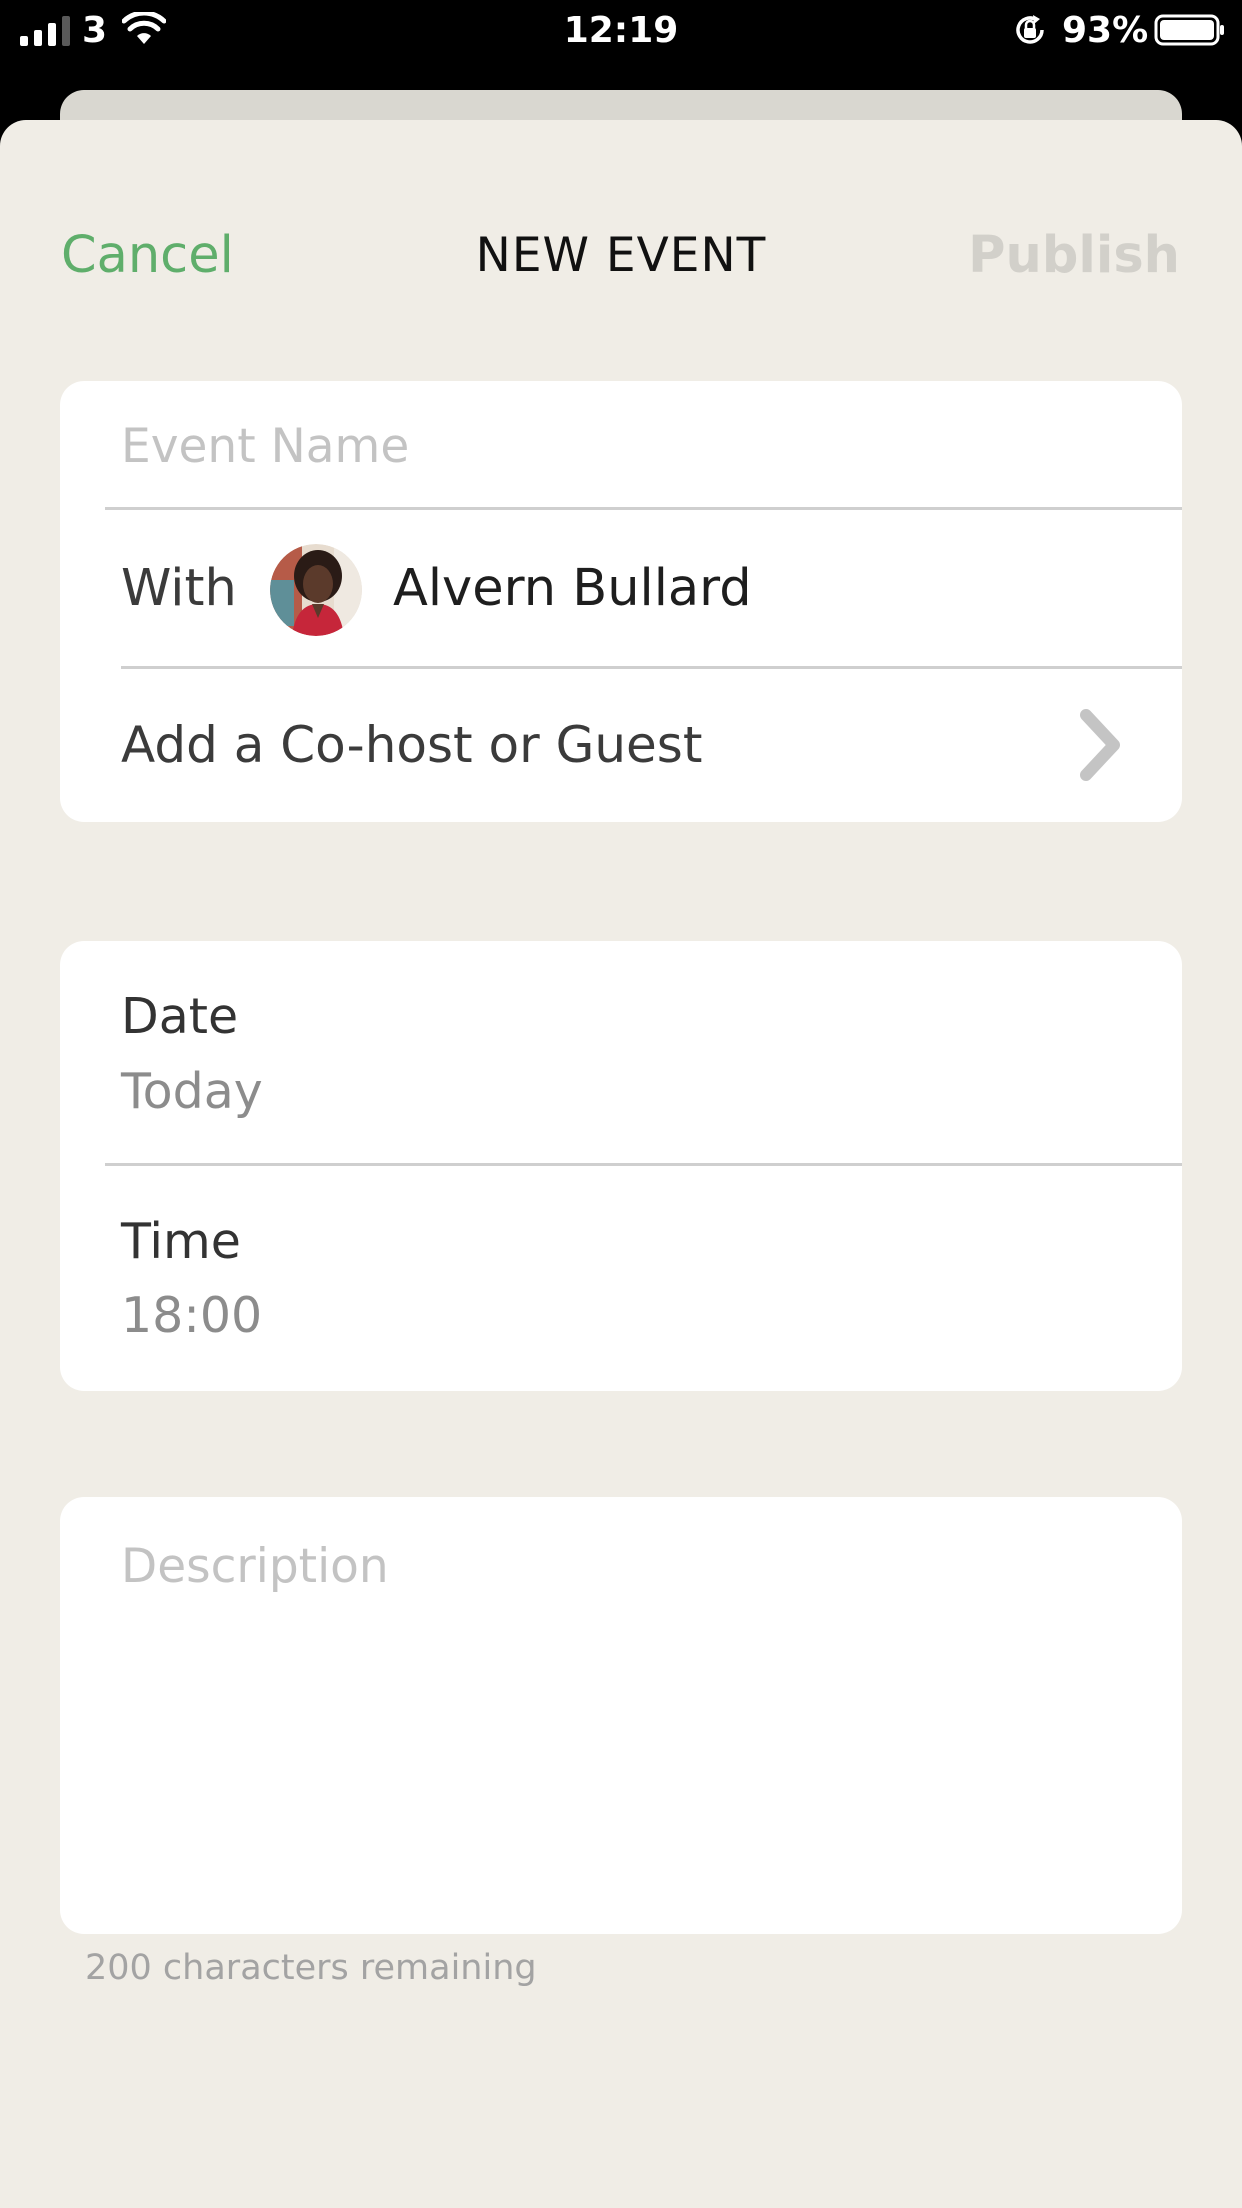 This screenshot has width=1242, height=2208. Describe the element at coordinates (181, 1241) in the screenshot. I see `time-label: Time` at that location.